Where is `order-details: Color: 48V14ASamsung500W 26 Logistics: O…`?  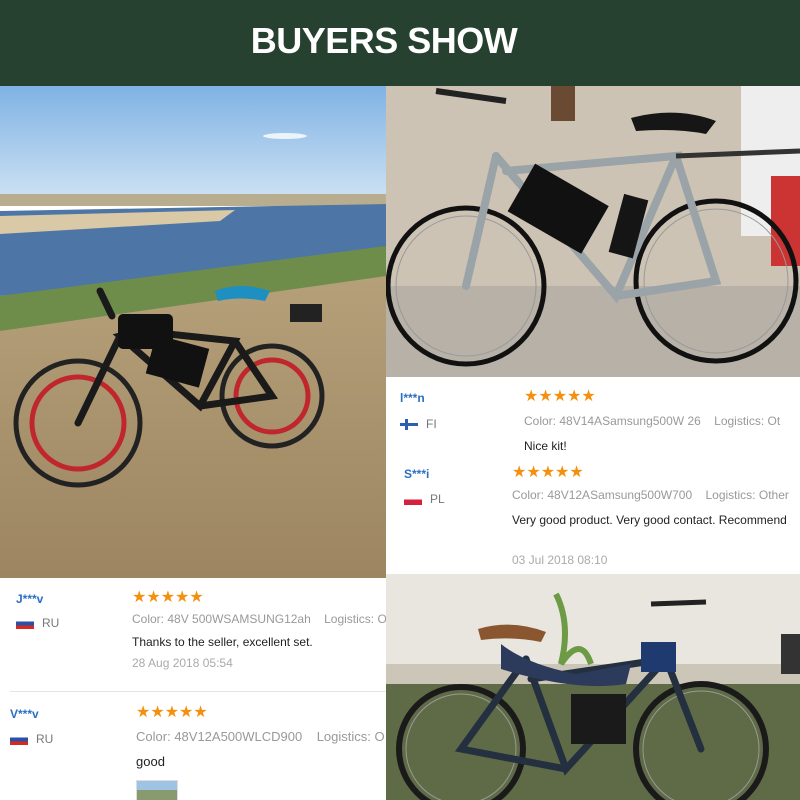 order-details: Color: 48V14ASamsung500W 26 Logistics: O… is located at coordinates (652, 421).